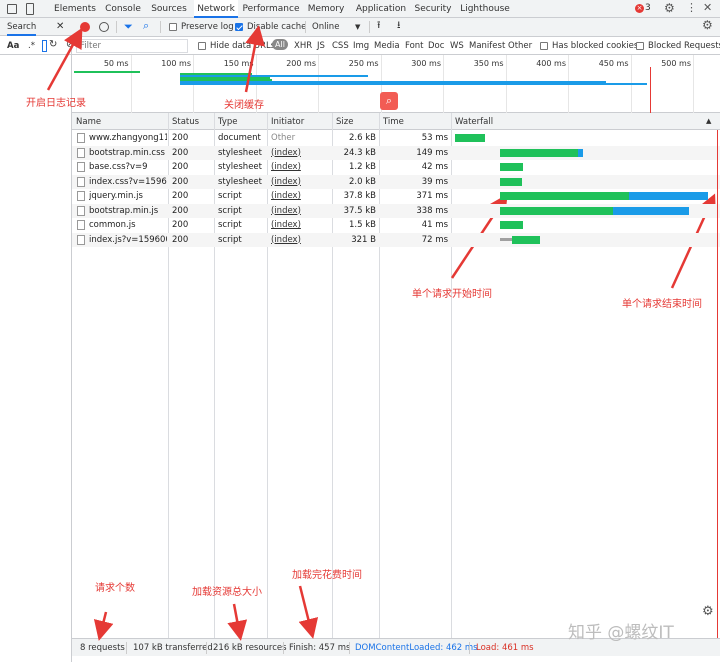 Image resolution: width=720 pixels, height=662 pixels. What do you see at coordinates (127, 152) in the screenshot?
I see `request-name: bootstrap.min.css` at bounding box center [127, 152].